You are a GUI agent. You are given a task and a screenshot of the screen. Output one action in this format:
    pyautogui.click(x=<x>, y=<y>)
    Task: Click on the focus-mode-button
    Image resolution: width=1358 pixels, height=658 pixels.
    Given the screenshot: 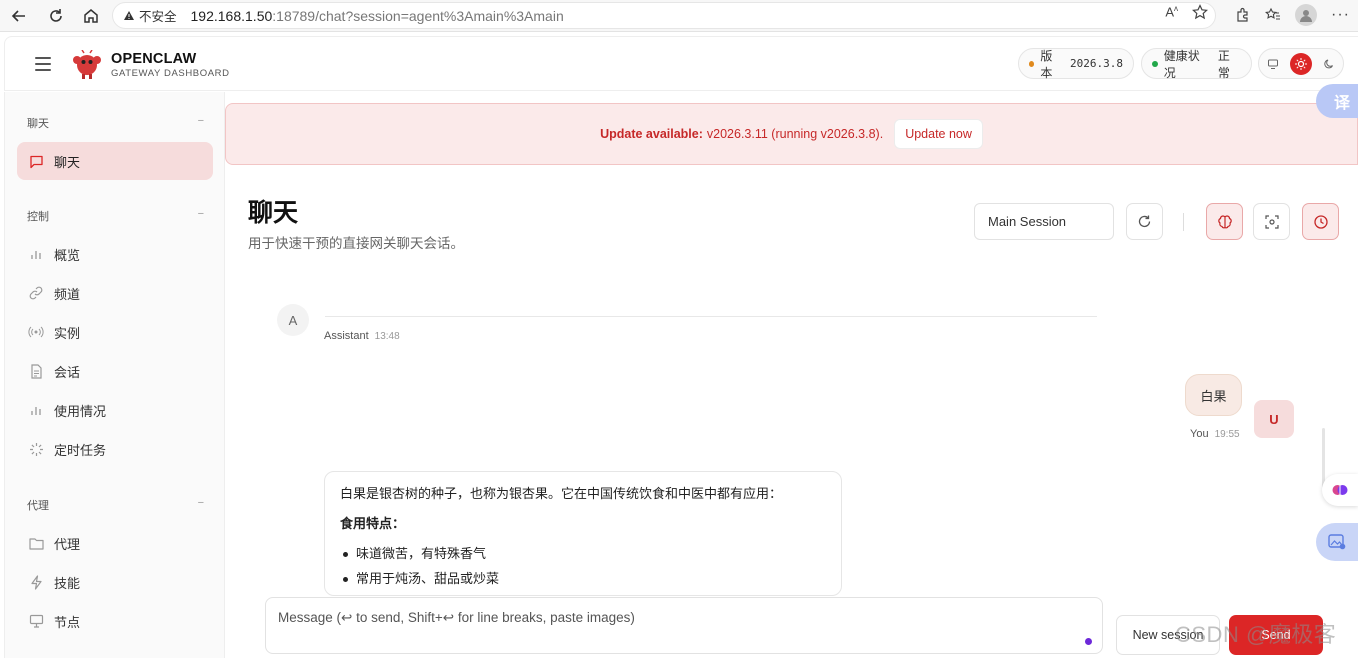 What is the action you would take?
    pyautogui.click(x=1271, y=221)
    